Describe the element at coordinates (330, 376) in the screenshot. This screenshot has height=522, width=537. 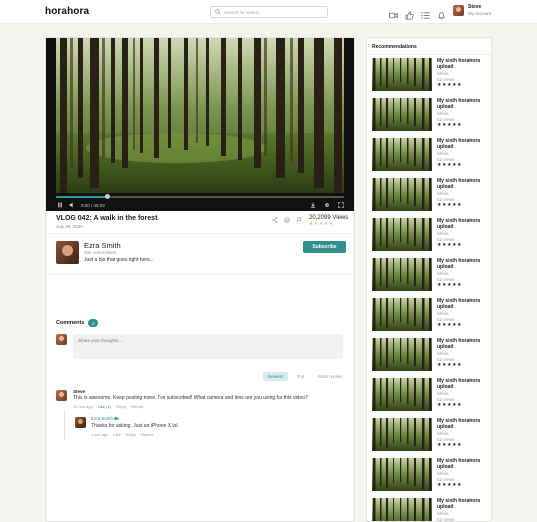
I see `sort-tab-most-replies: Most replies` at that location.